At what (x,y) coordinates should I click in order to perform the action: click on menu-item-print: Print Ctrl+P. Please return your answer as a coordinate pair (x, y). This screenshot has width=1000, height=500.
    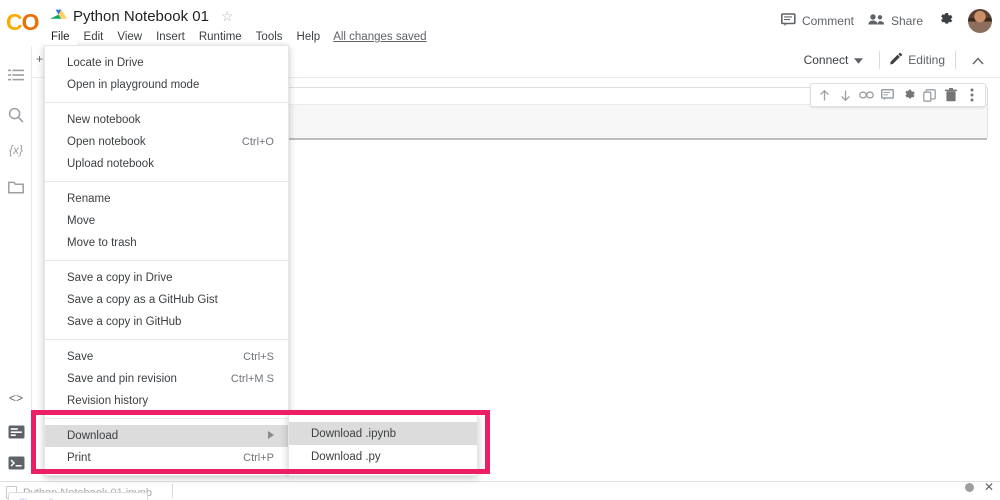
    Looking at the image, I should click on (166, 458).